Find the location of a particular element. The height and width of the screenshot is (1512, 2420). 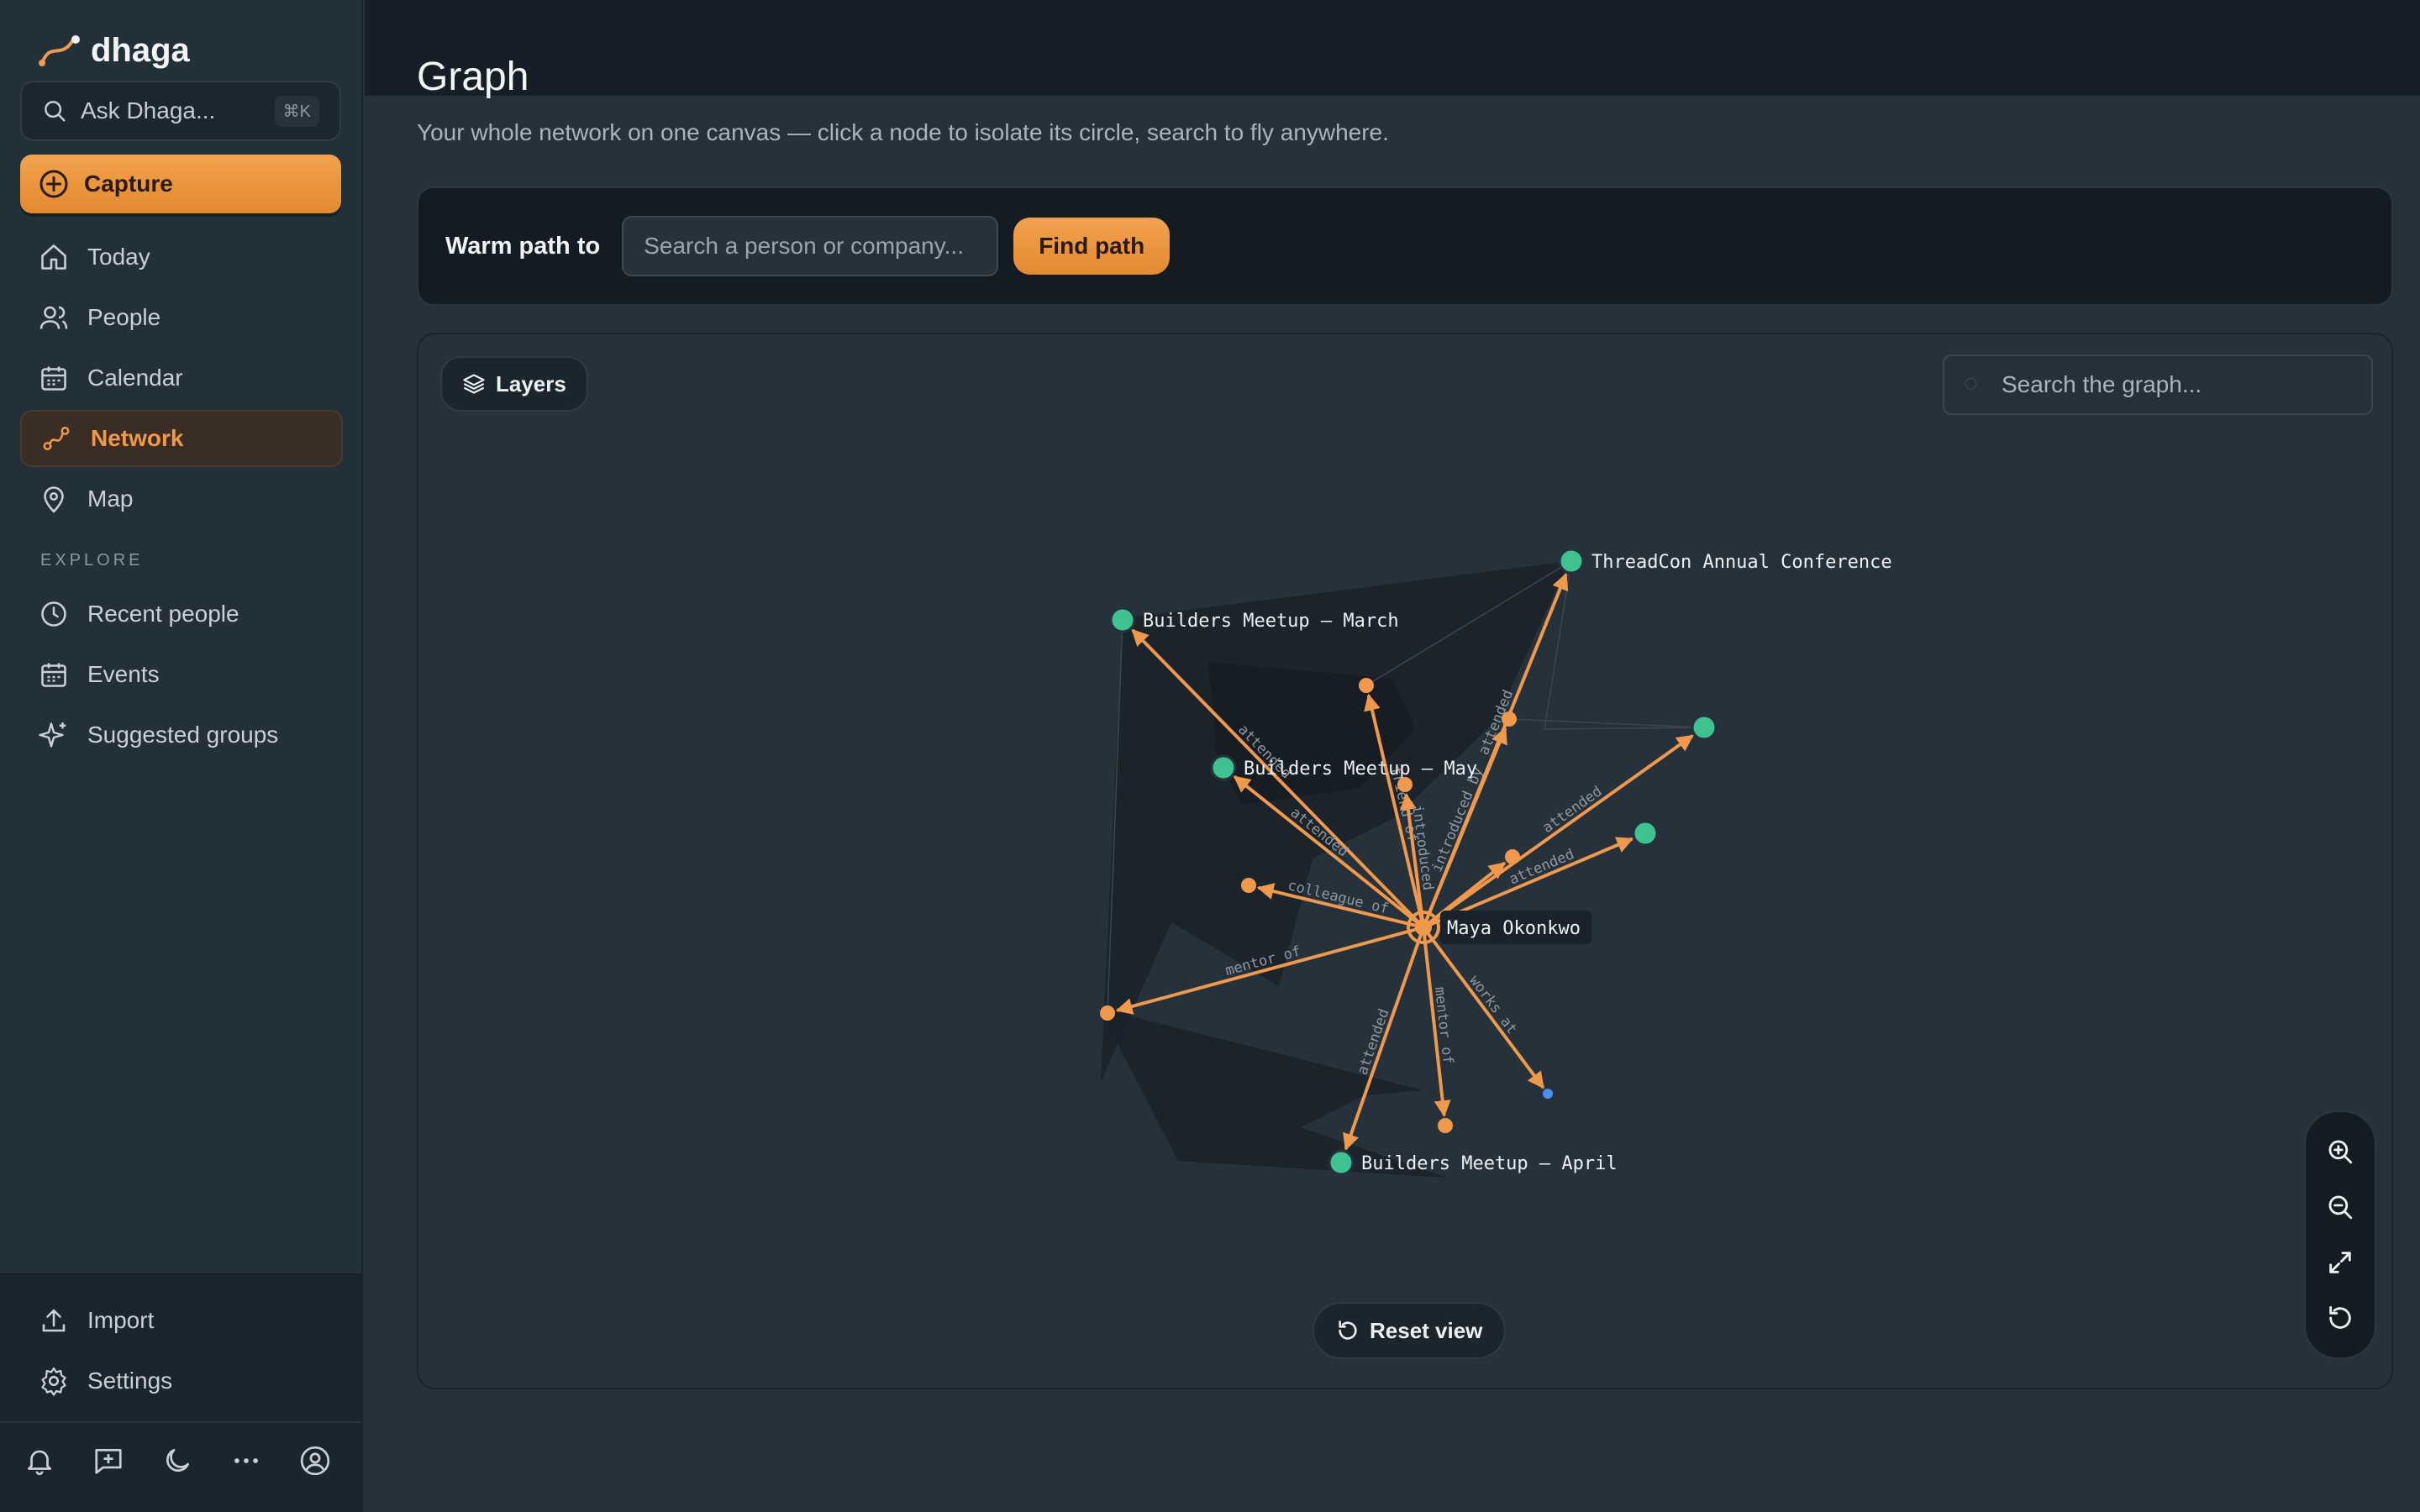

warm-path-input is located at coordinates (810, 246).